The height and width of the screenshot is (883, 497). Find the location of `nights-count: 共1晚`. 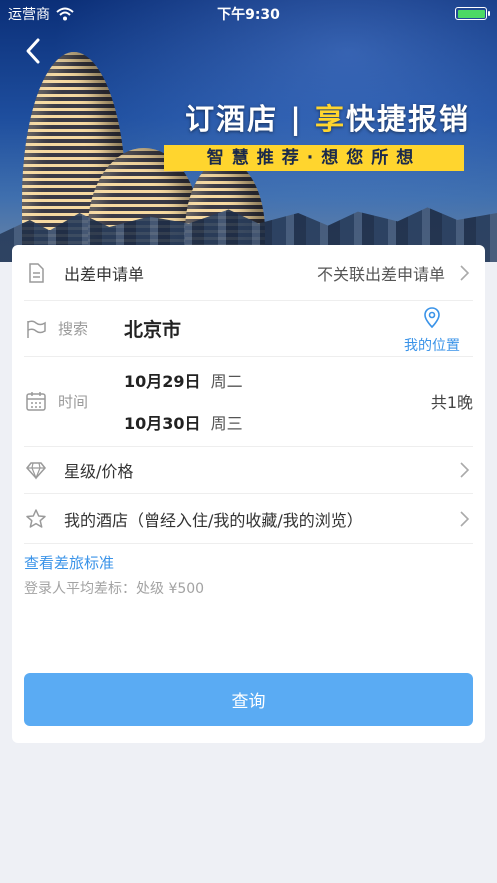

nights-count: 共1晚 is located at coordinates (451, 402).